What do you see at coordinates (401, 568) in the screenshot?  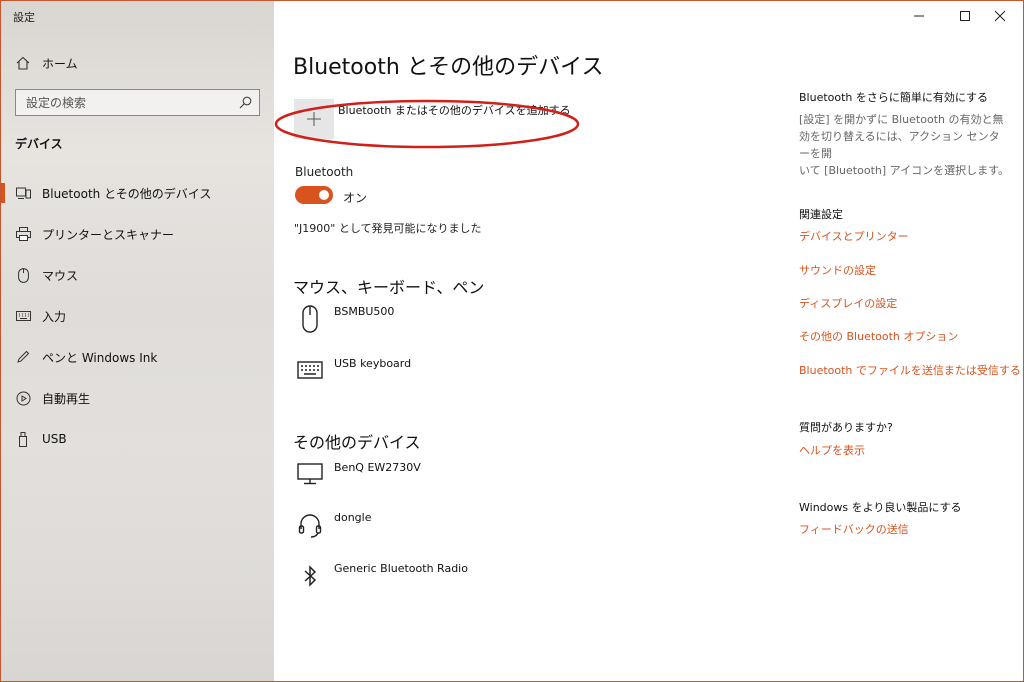 I see `device-name: Generic Bluetooth Radio` at bounding box center [401, 568].